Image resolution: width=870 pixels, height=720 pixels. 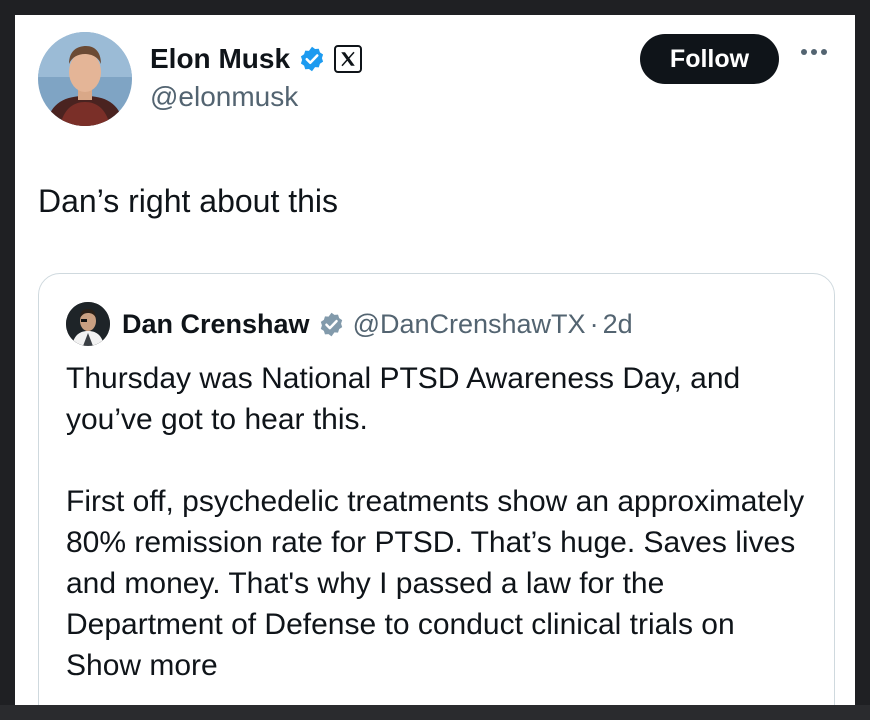 I want to click on follow-button: Follow, so click(x=709, y=59).